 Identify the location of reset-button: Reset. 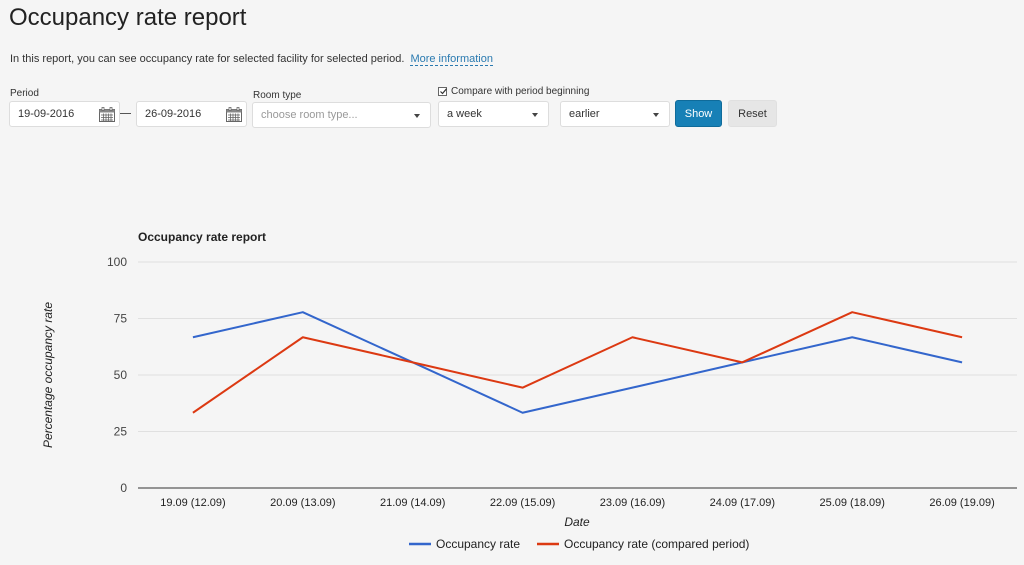
(752, 113).